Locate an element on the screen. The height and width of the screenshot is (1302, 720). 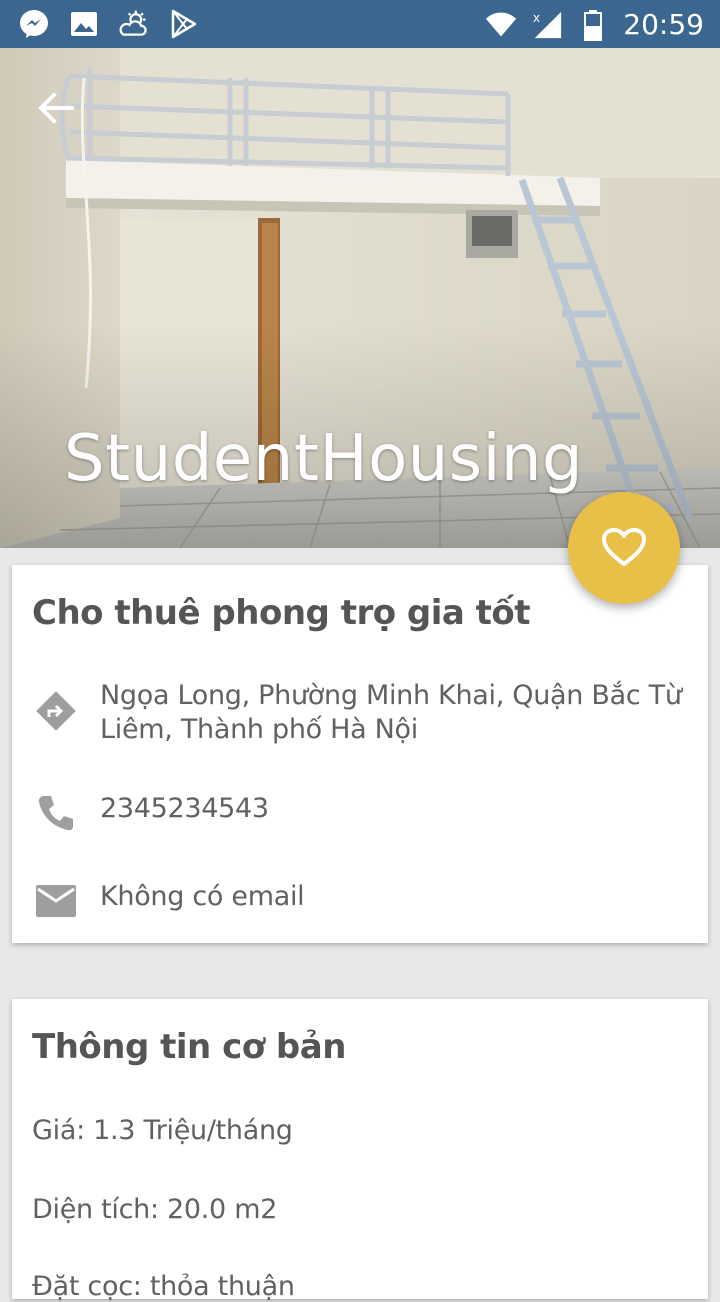
messenger-icon is located at coordinates (34, 24).